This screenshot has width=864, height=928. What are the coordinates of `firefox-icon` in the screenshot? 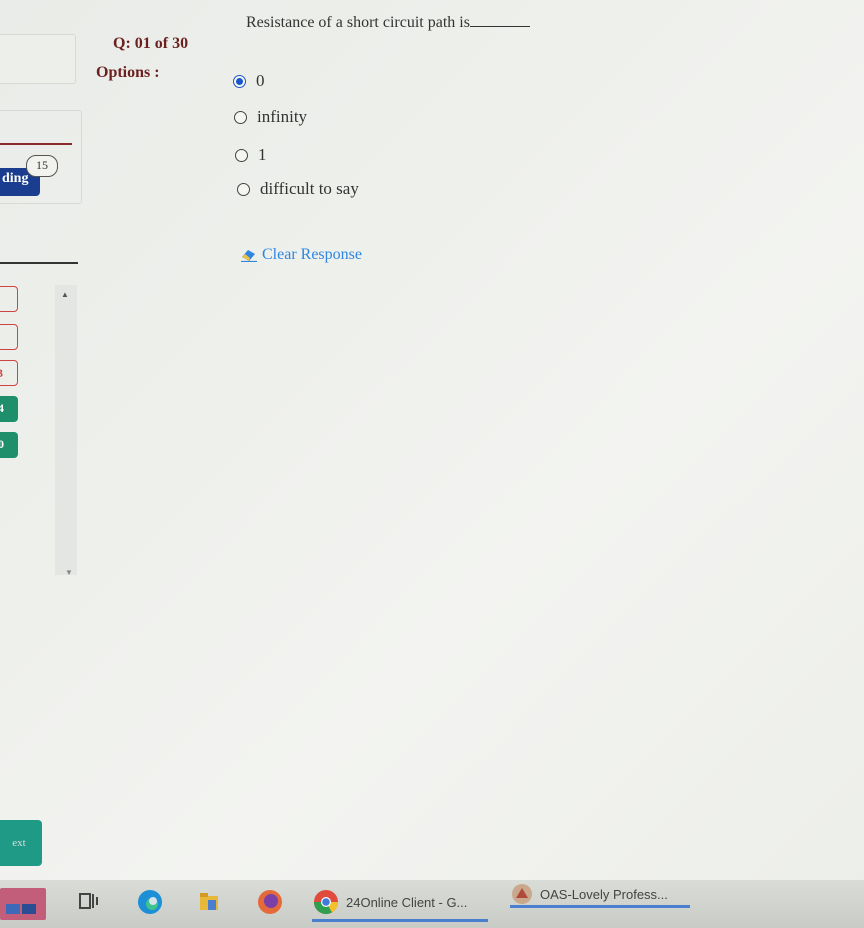 It's located at (270, 904).